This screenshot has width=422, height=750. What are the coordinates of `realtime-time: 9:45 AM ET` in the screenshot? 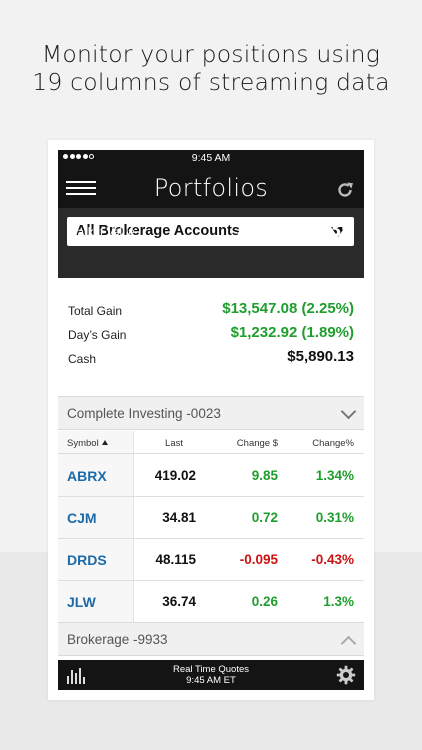 It's located at (211, 680).